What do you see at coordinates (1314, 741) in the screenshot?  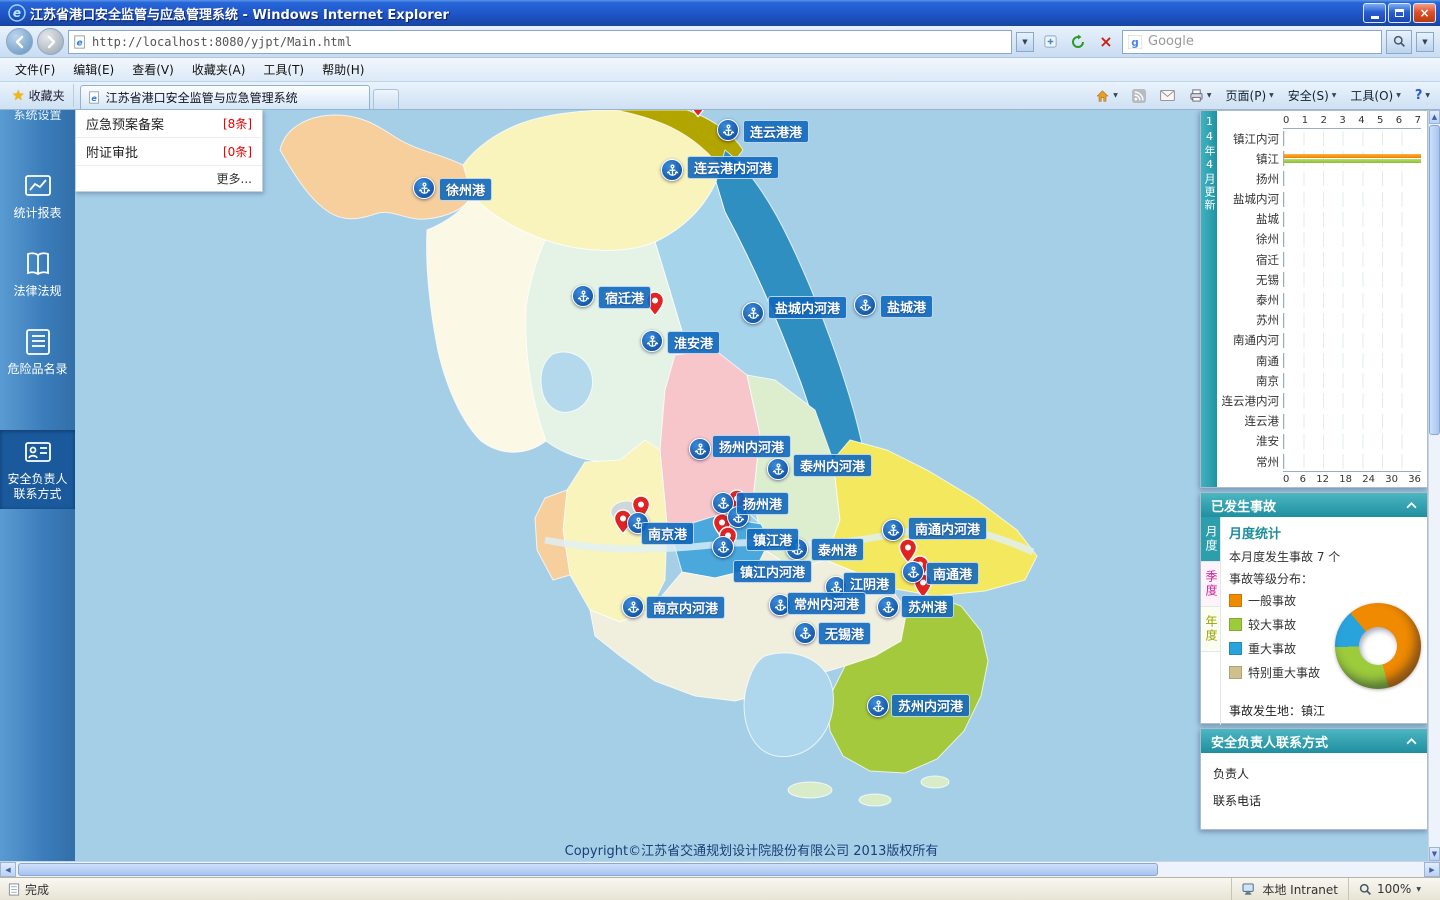 I see `contact-panel-header: 安全负责人联系方式` at bounding box center [1314, 741].